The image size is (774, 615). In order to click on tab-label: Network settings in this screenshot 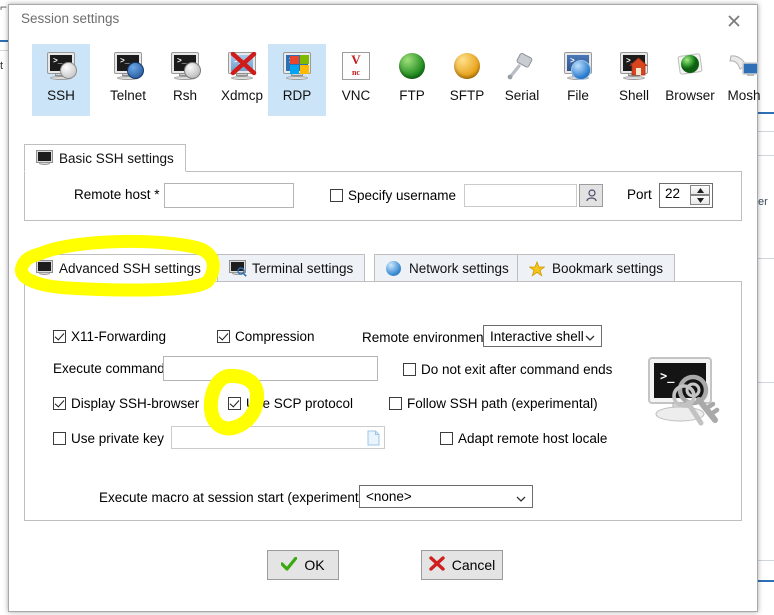, I will do `click(459, 268)`.